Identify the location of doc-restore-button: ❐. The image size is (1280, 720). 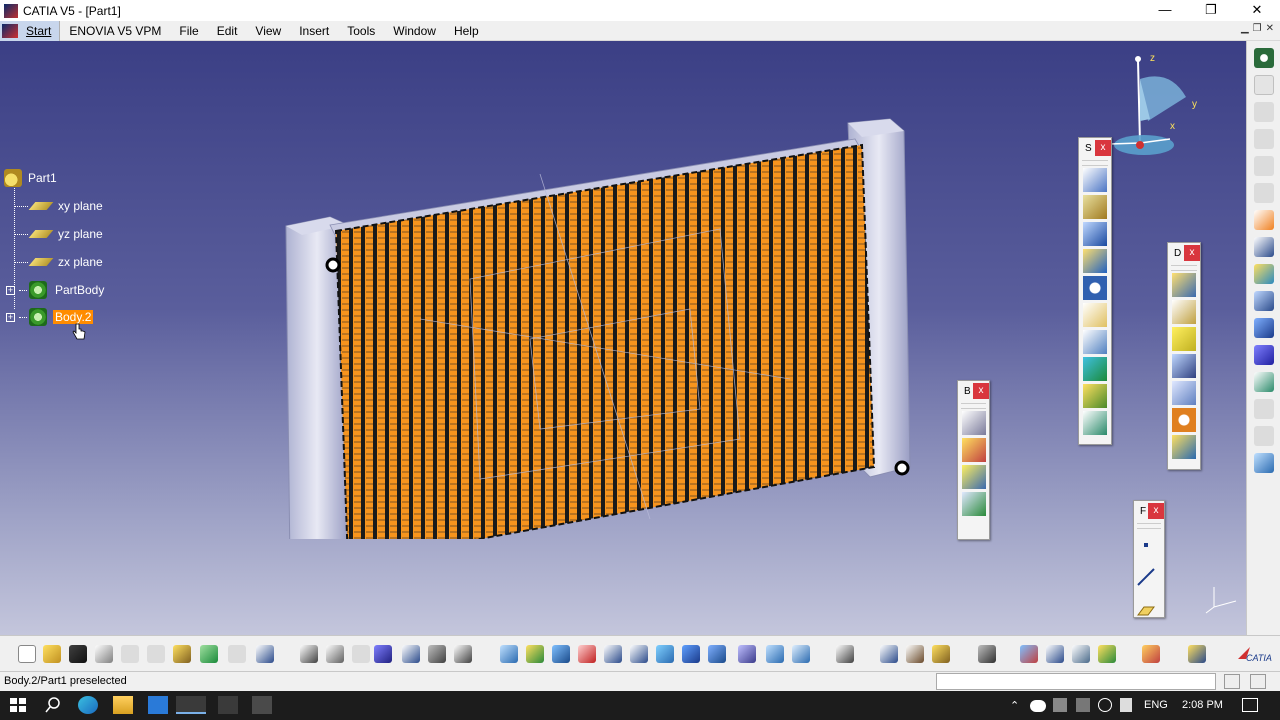
(1257, 28).